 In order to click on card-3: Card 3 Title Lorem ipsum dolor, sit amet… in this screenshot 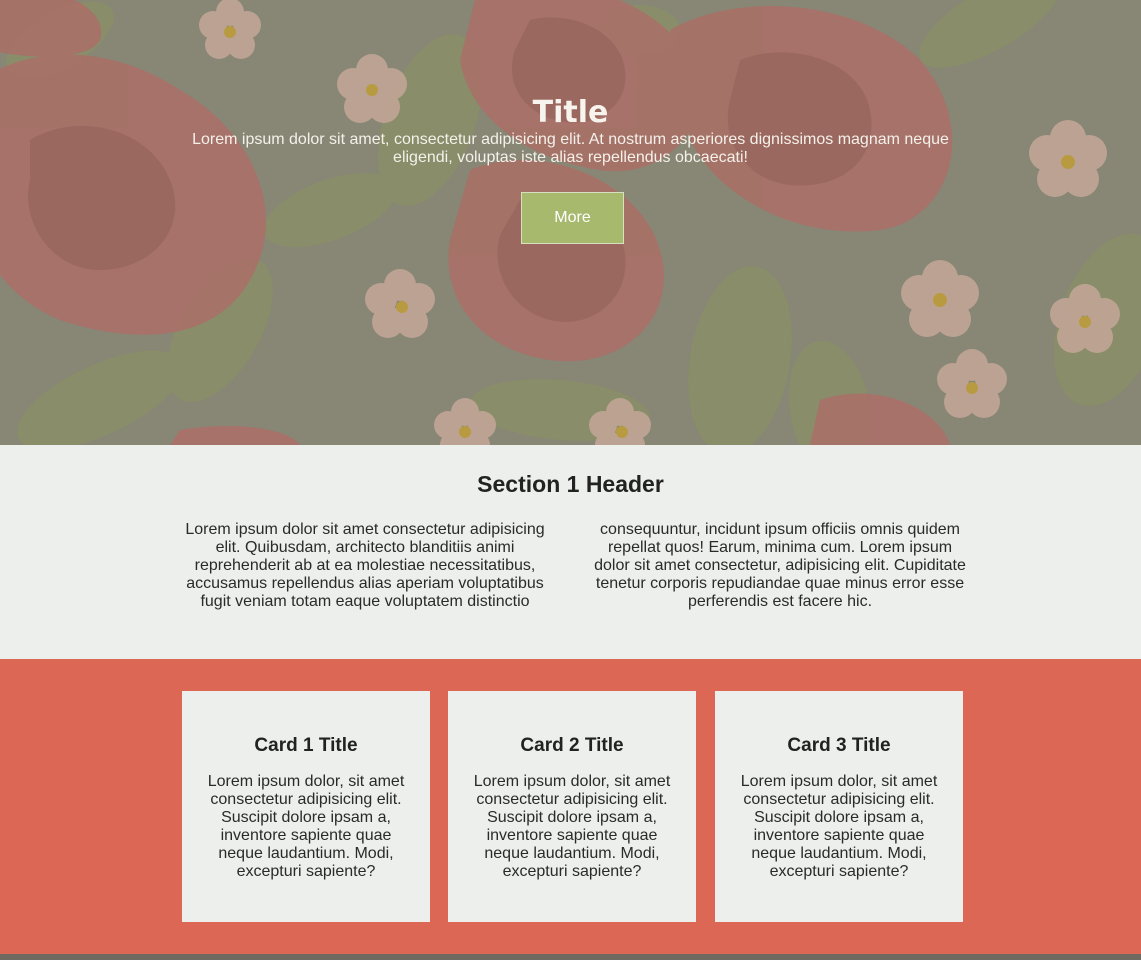, I will do `click(839, 806)`.